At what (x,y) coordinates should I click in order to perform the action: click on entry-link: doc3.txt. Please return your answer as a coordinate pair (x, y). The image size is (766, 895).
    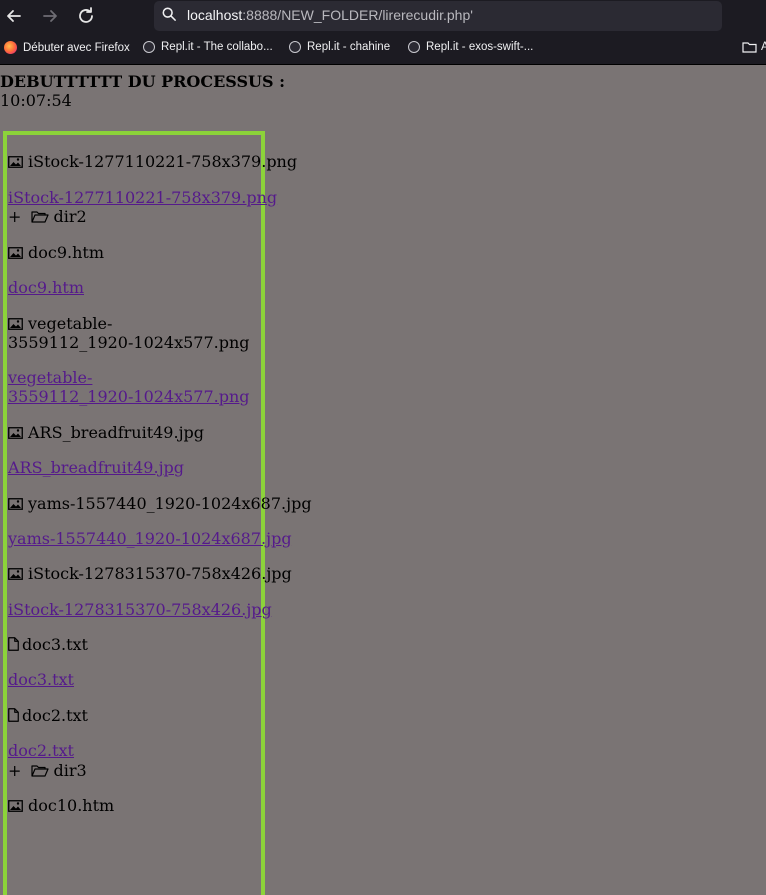
    Looking at the image, I should click on (41, 679).